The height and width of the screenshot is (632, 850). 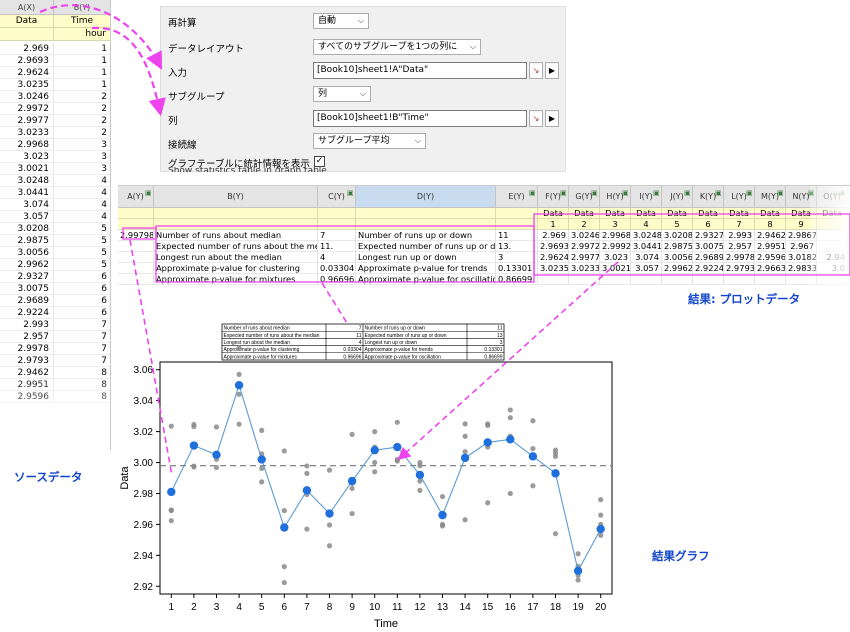 I want to click on source-row: 3.0208 5, so click(x=55, y=229).